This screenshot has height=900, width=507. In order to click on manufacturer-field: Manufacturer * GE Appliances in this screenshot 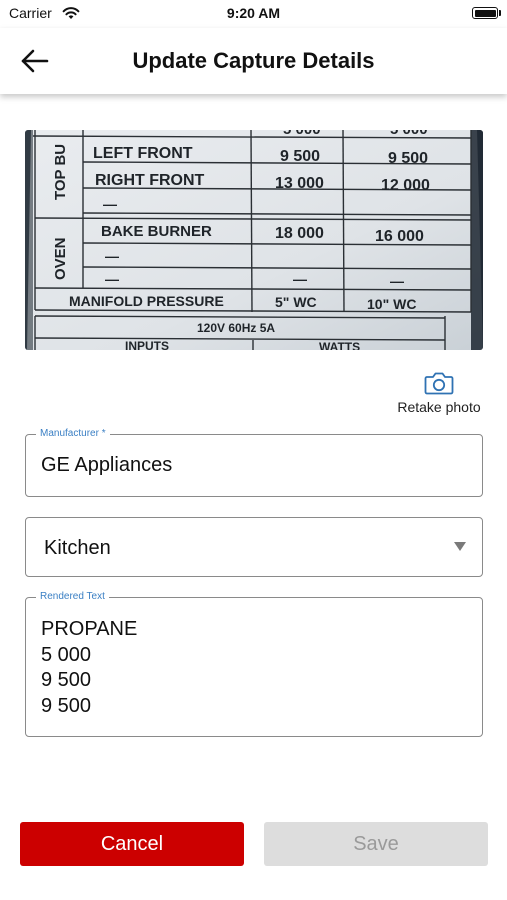, I will do `click(254, 462)`.